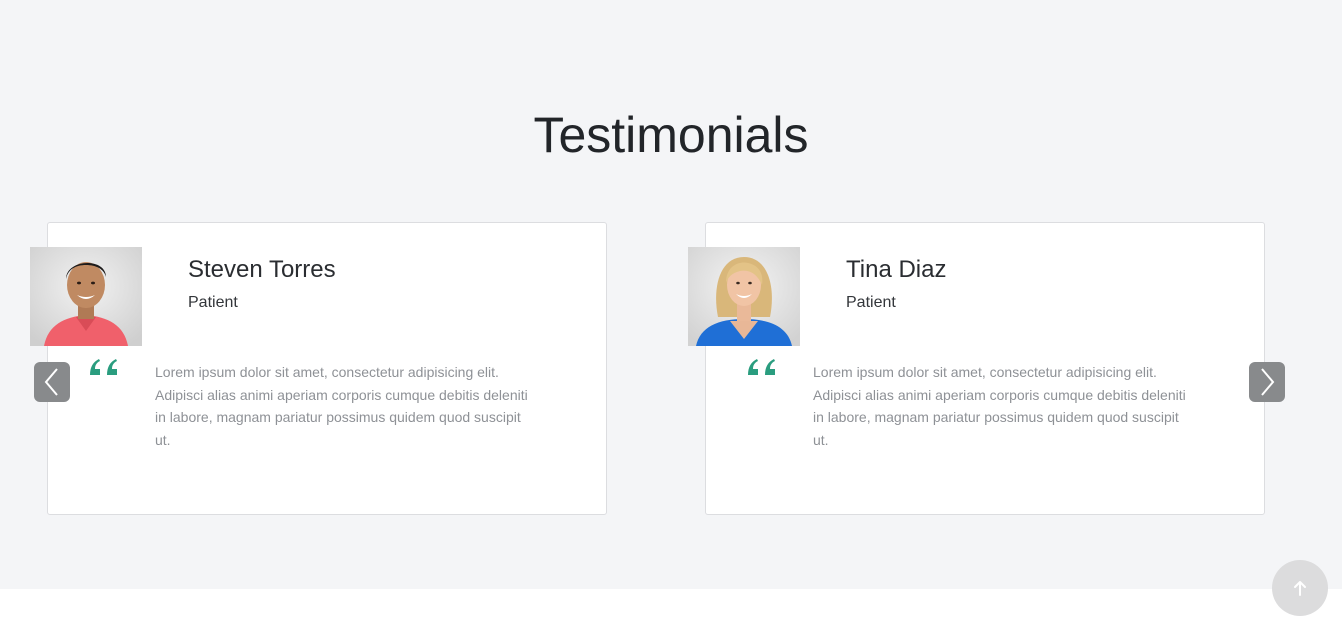 The width and height of the screenshot is (1342, 626). What do you see at coordinates (262, 269) in the screenshot?
I see `testimonial-name: Steven Torres` at bounding box center [262, 269].